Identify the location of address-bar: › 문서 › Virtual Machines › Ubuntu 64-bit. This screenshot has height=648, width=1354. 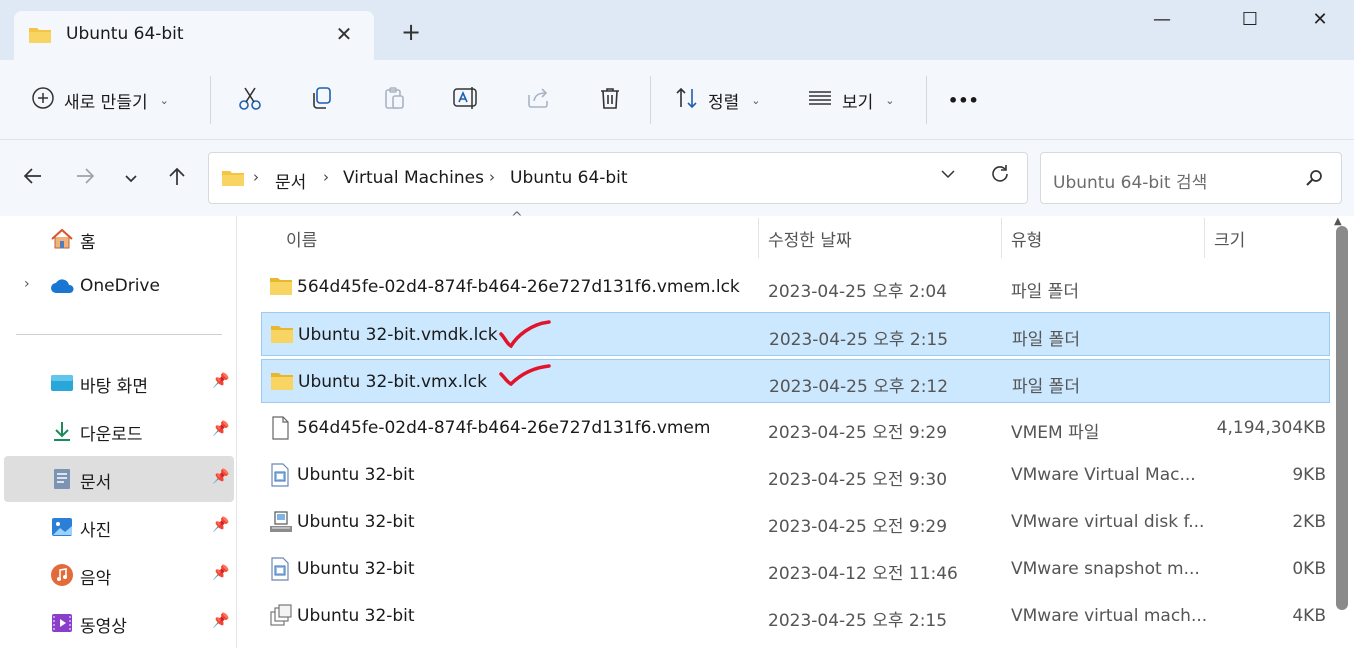
(618, 178).